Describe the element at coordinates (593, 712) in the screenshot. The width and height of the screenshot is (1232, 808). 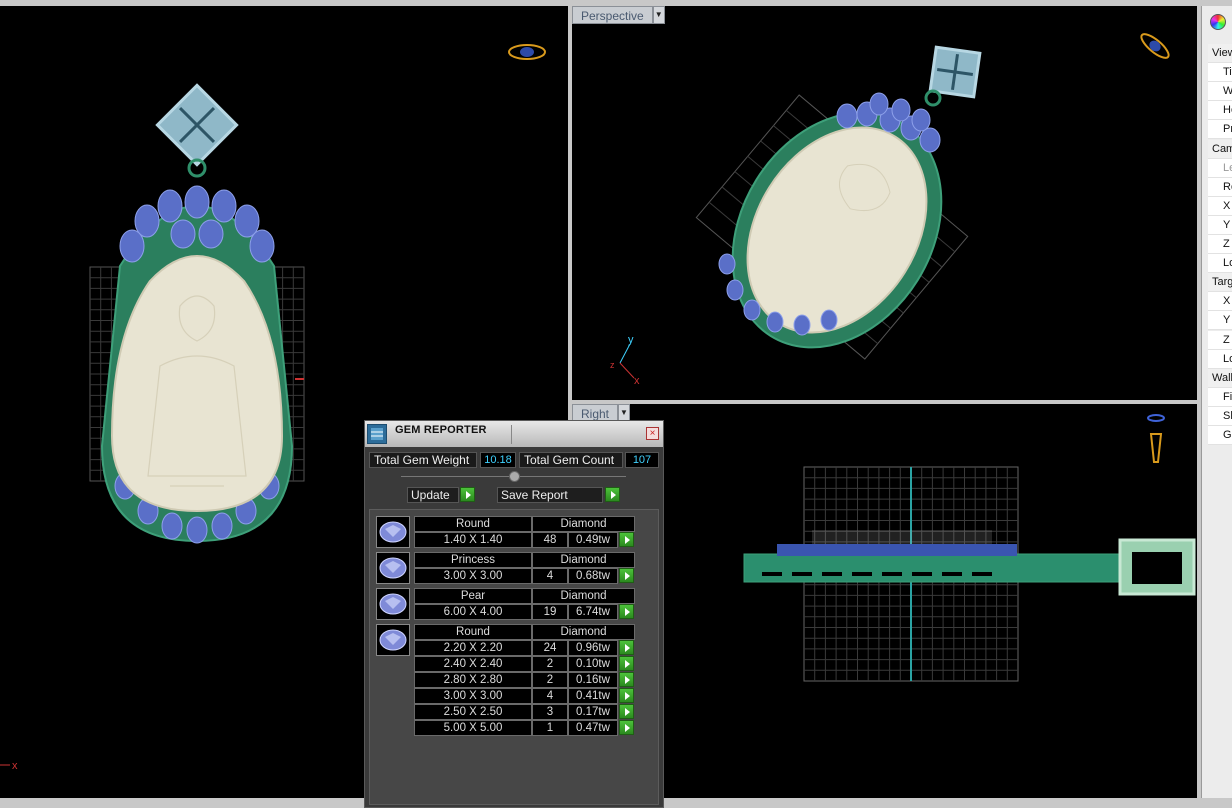
I see `gem-weight: 0.17tw` at that location.